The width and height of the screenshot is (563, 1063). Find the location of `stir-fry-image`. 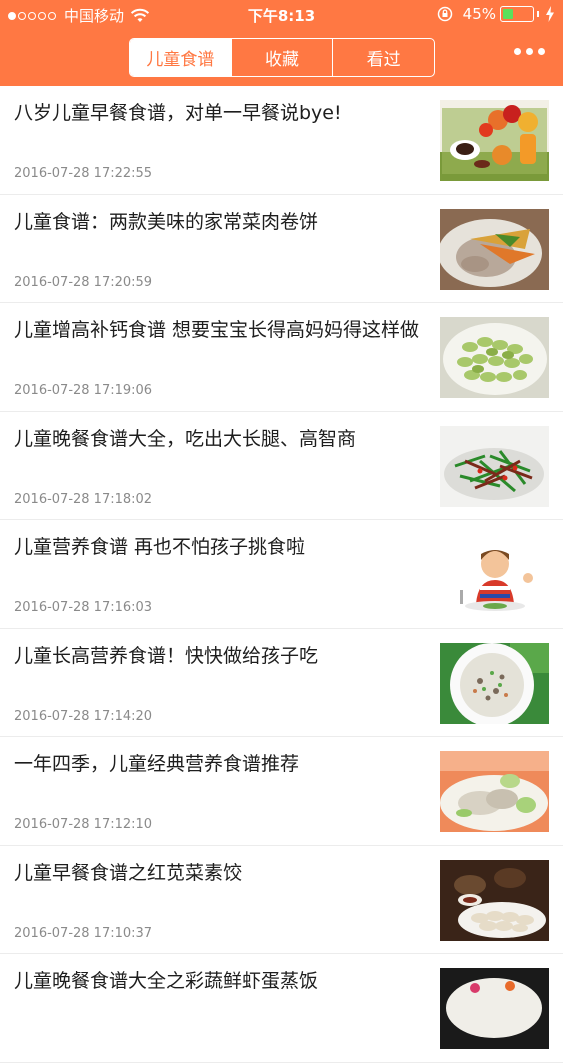

stir-fry-image is located at coordinates (494, 466).